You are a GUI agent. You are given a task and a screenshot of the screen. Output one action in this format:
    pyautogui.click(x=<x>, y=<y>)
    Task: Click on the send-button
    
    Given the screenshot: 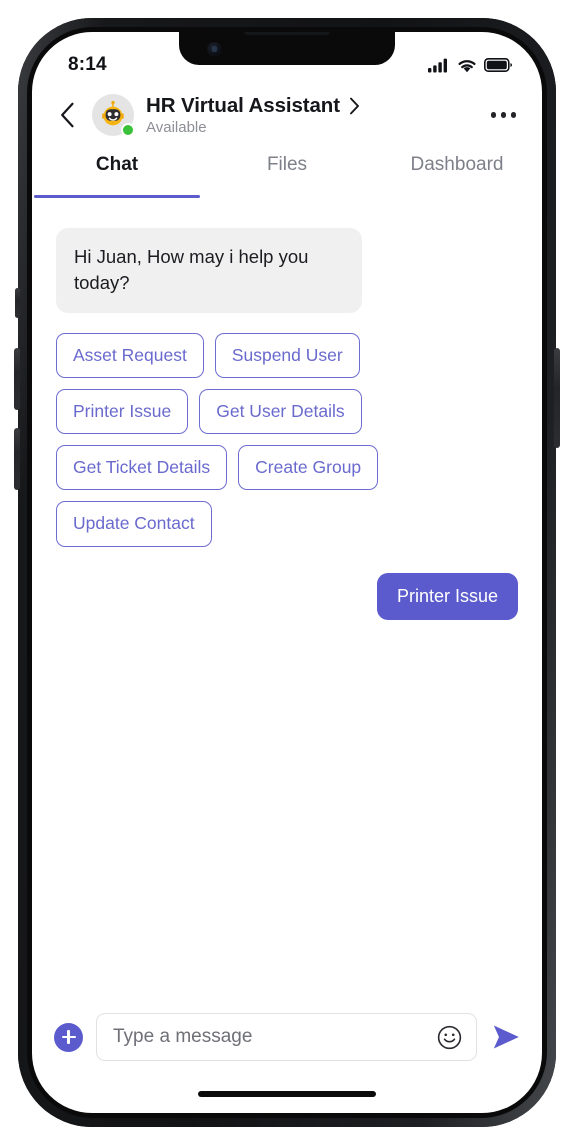 What is the action you would take?
    pyautogui.click(x=506, y=1037)
    